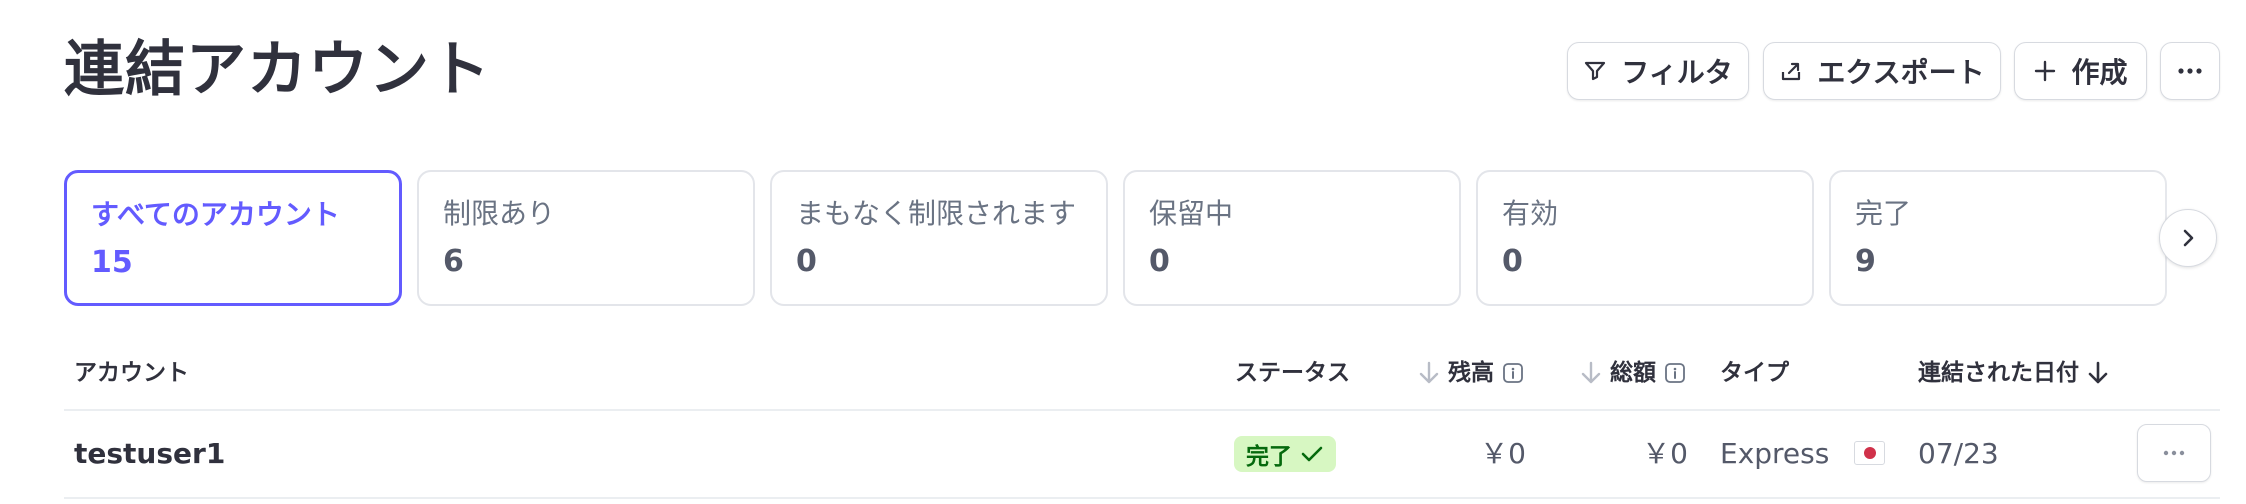 The width and height of the screenshot is (2246, 504). I want to click on japan-flag-icon, so click(1869, 453).